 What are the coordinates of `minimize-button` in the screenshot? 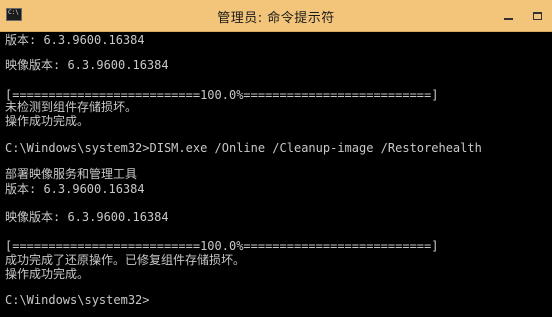 It's located at (508, 15).